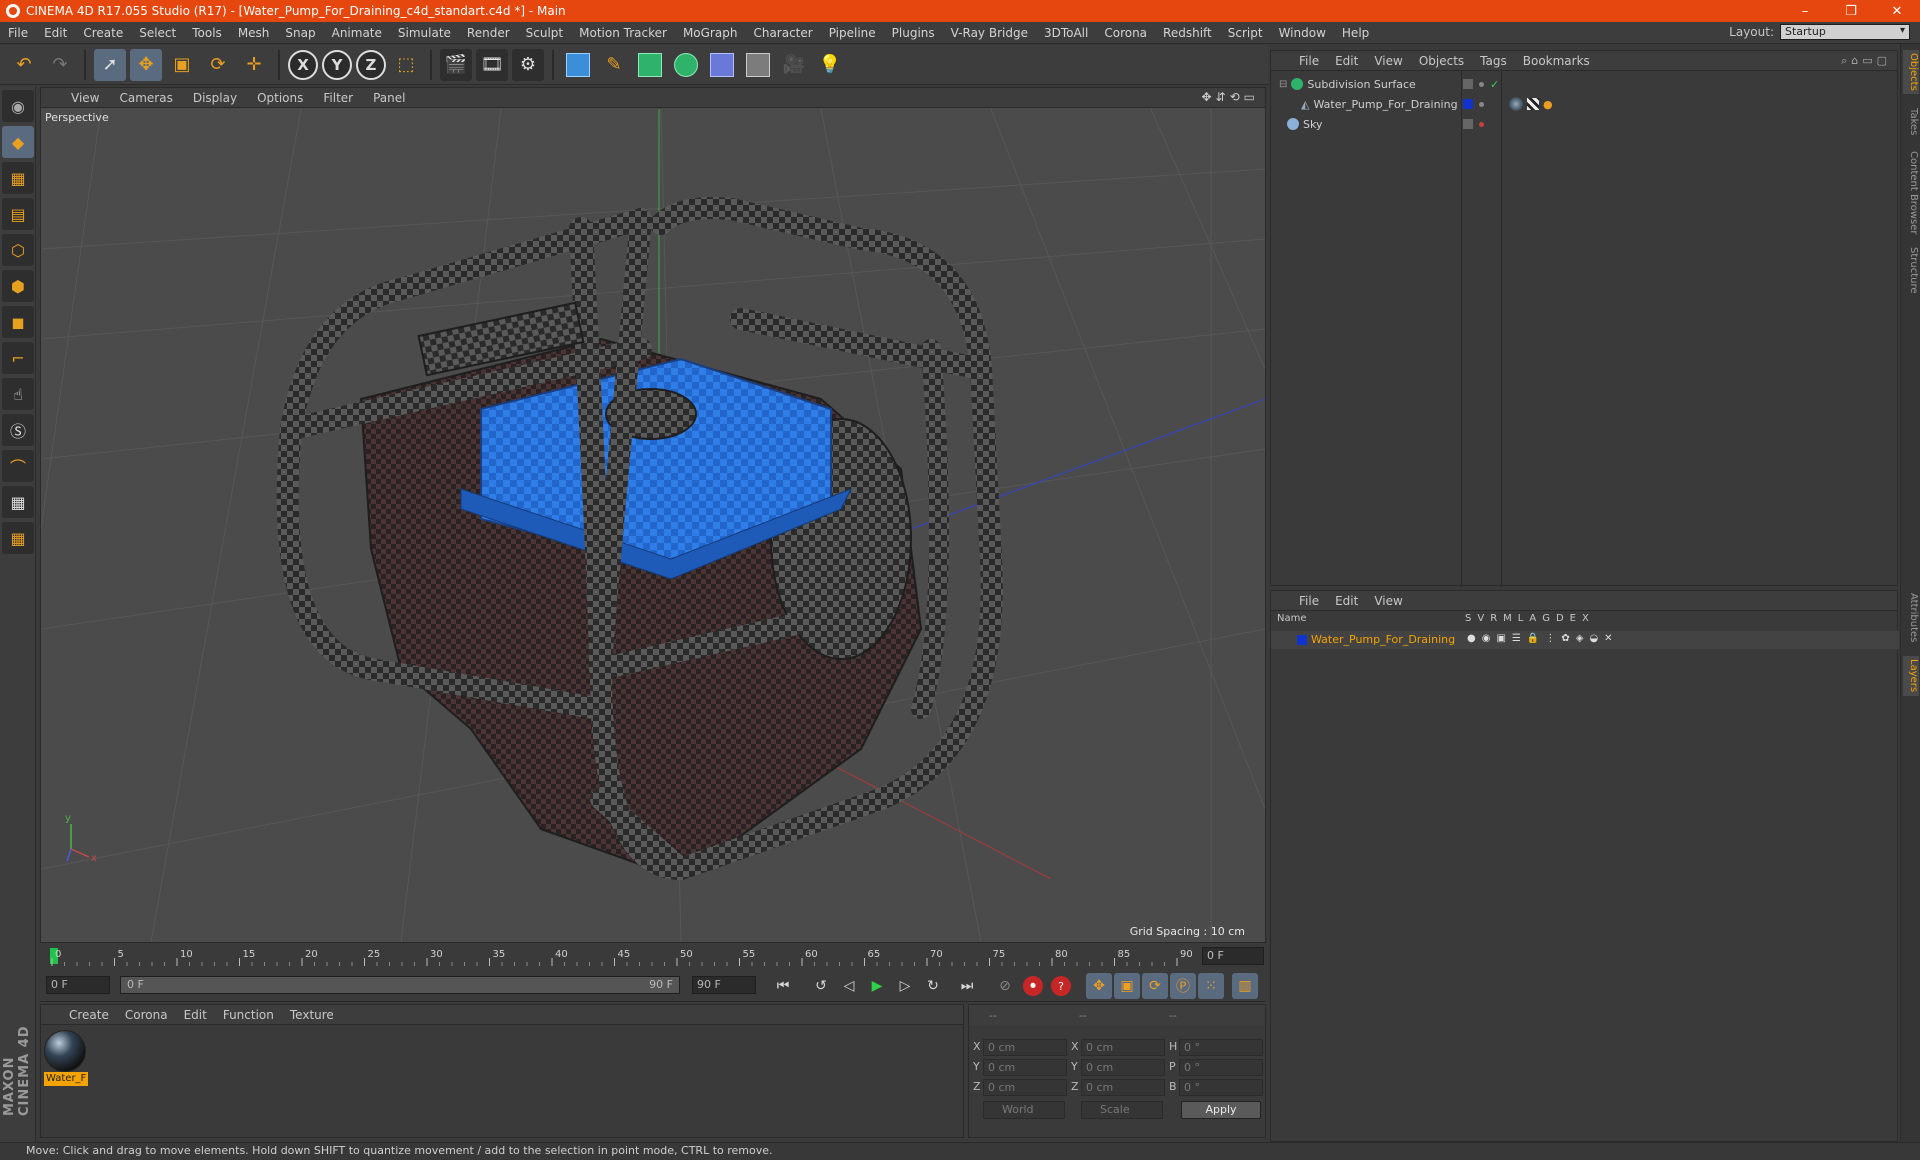 This screenshot has width=1920, height=1160. What do you see at coordinates (207, 33) in the screenshot?
I see `menu-tools: Tools` at bounding box center [207, 33].